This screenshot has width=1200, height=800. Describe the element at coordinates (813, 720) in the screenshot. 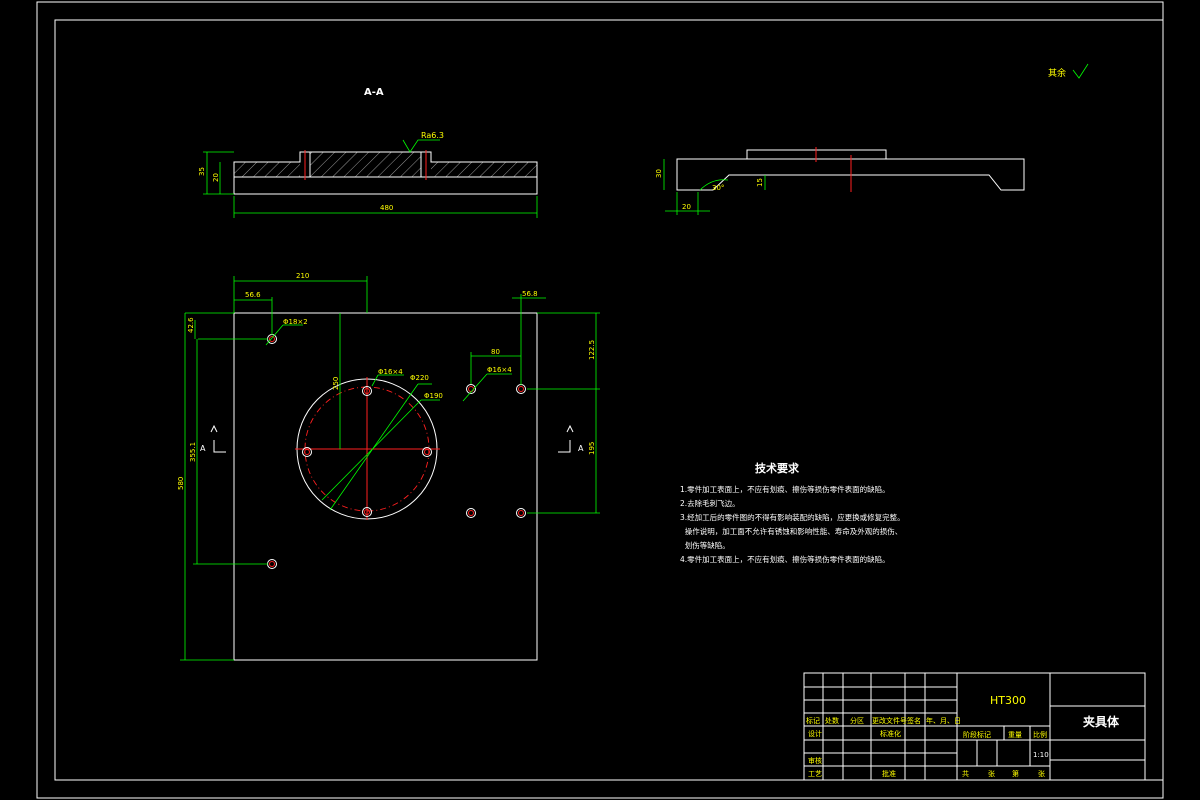

I see `row-label-mark: 标记` at that location.